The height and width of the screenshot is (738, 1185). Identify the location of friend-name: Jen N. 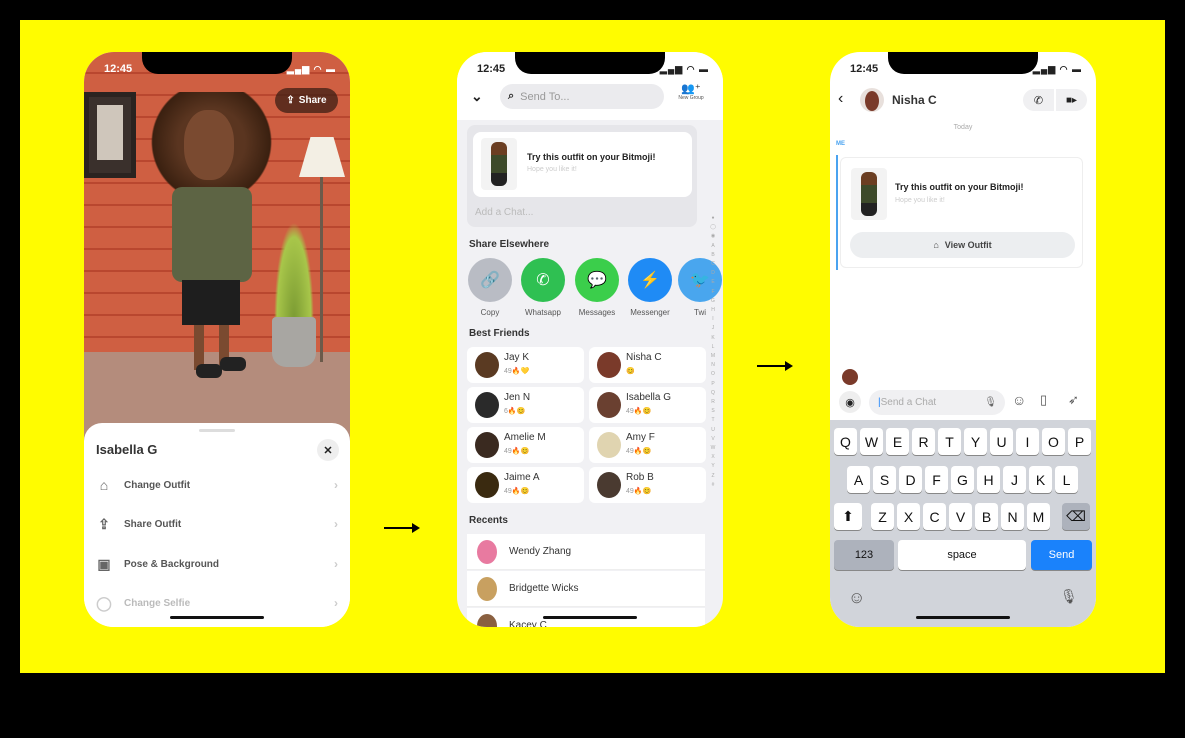
(517, 397).